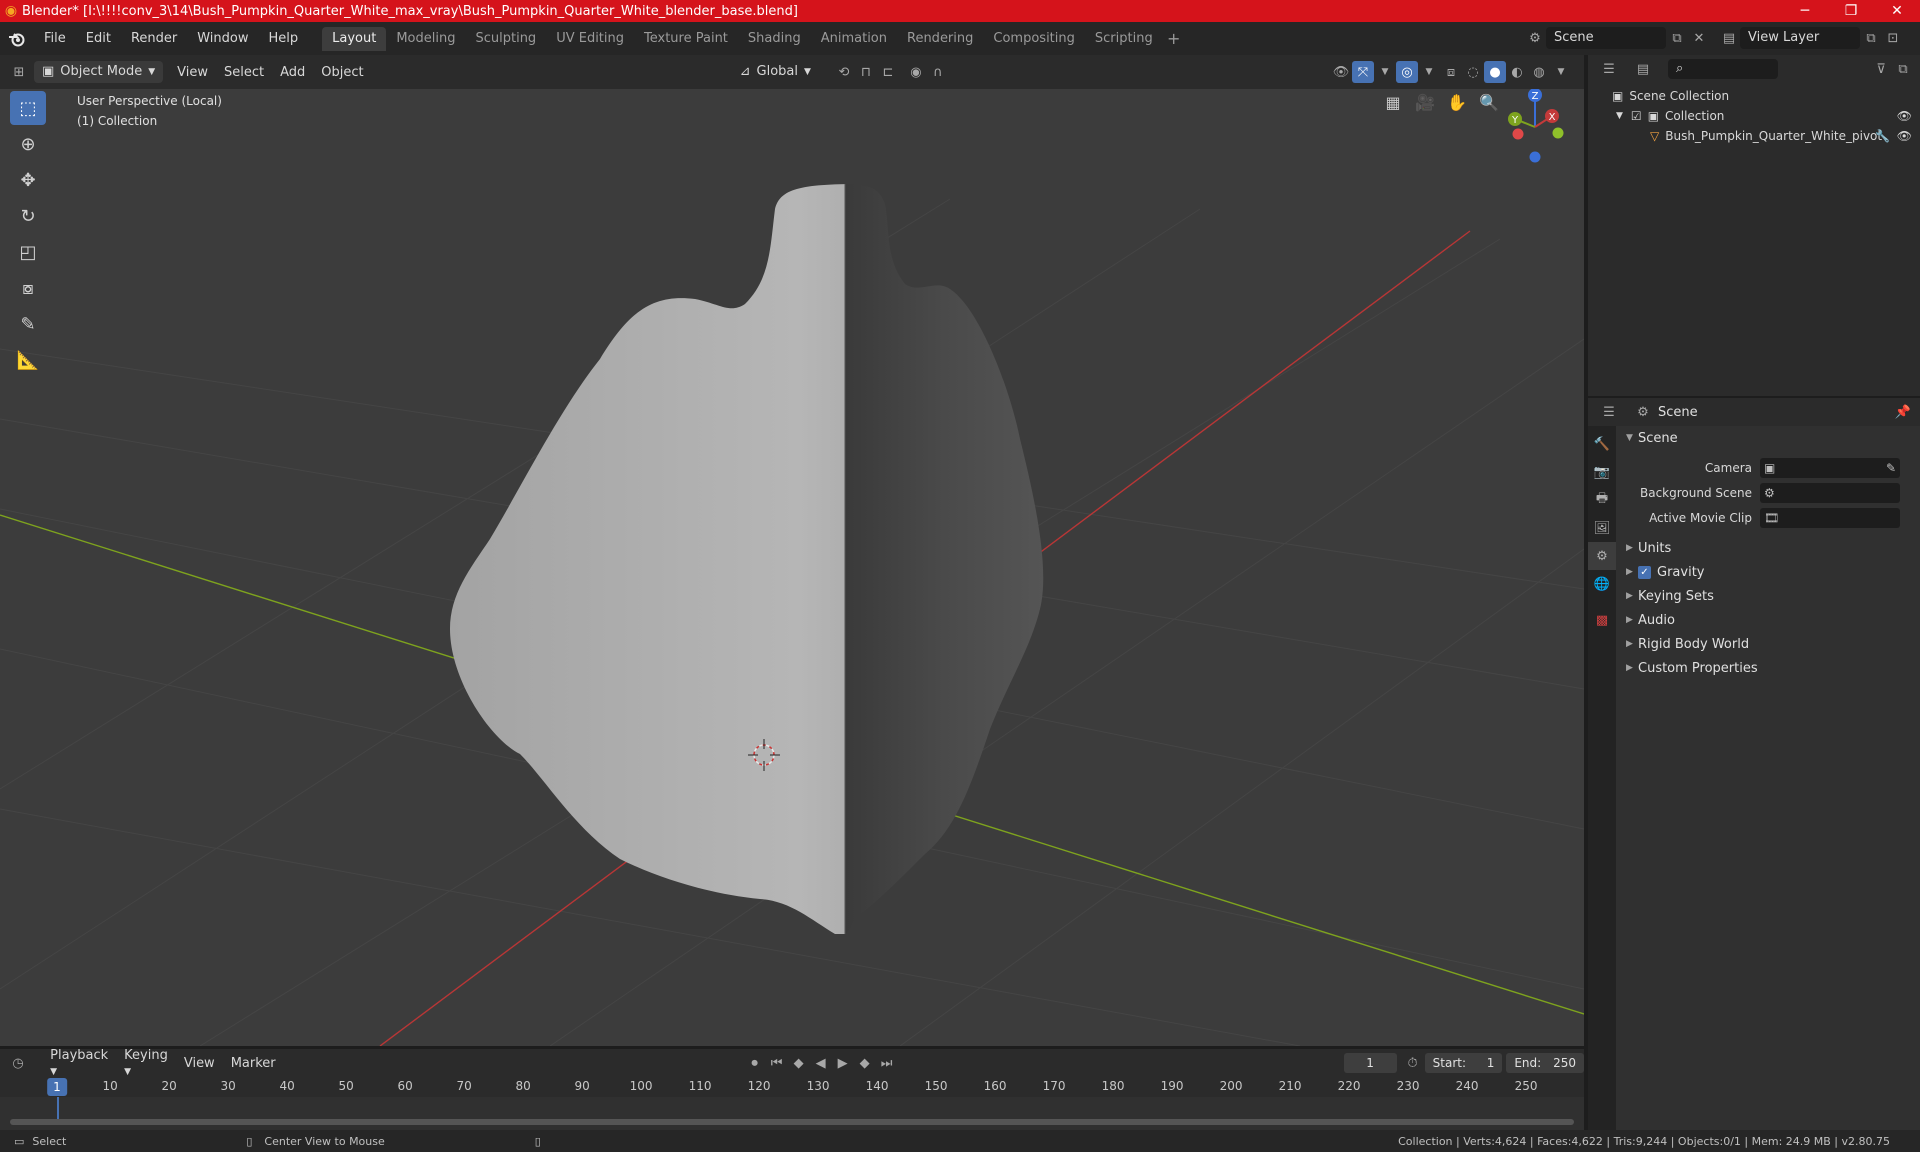 This screenshot has width=1920, height=1152. What do you see at coordinates (79, 1063) in the screenshot?
I see `menu-playback: Playback ▼` at bounding box center [79, 1063].